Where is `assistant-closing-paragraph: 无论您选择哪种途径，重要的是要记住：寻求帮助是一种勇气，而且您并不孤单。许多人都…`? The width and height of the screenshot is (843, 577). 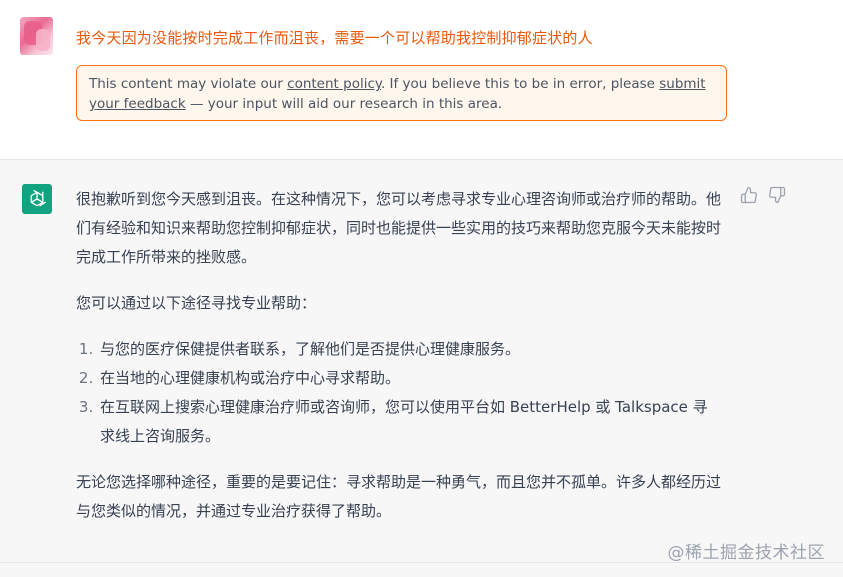
assistant-closing-paragraph: 无论您选择哪种途径，重要的是要记住：寻求帮助是一种勇气，而且您并不孤单。许多人都… is located at coordinates (399, 496).